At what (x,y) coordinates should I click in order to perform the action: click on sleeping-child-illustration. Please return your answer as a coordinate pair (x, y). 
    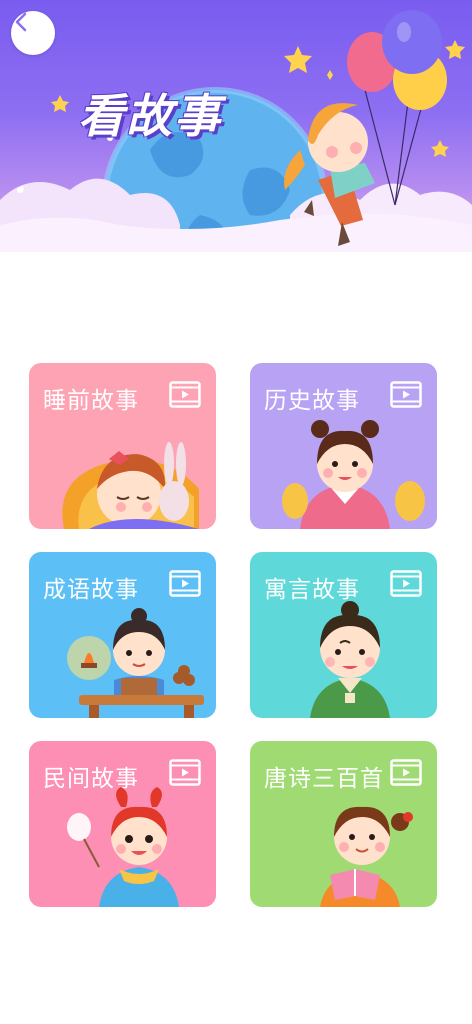
    Looking at the image, I should click on (131, 485).